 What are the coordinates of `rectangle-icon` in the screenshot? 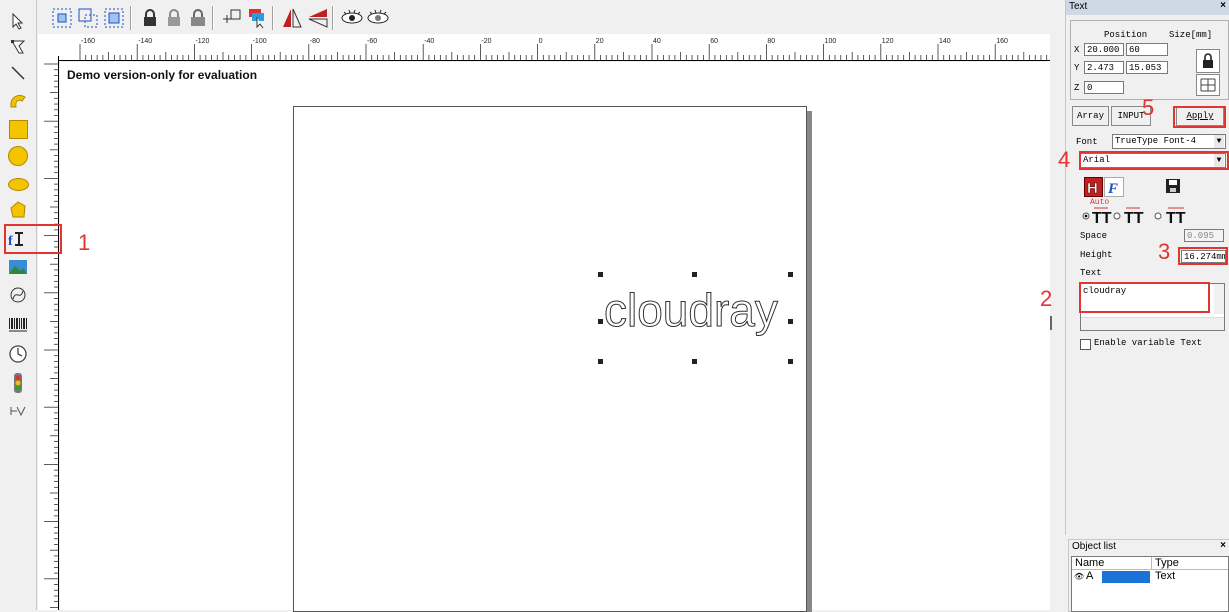 It's located at (18, 129).